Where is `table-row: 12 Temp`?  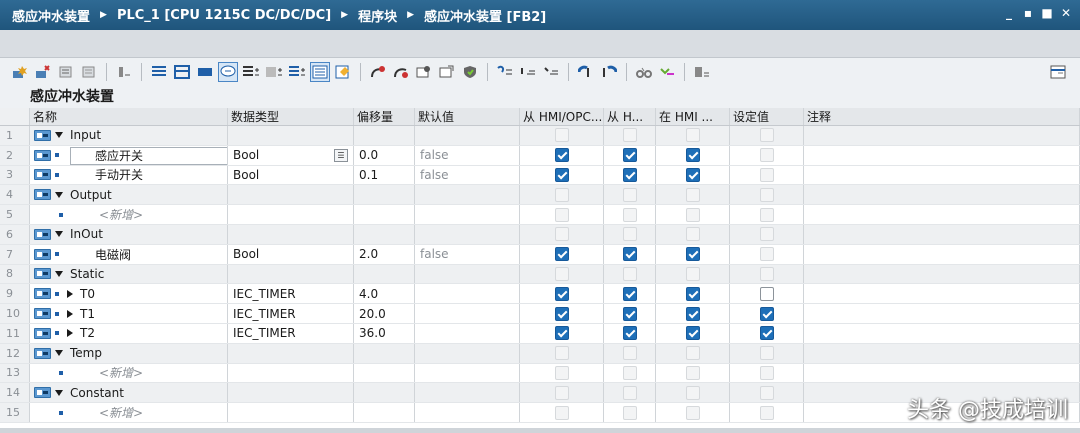
table-row: 12 Temp is located at coordinates (540, 353).